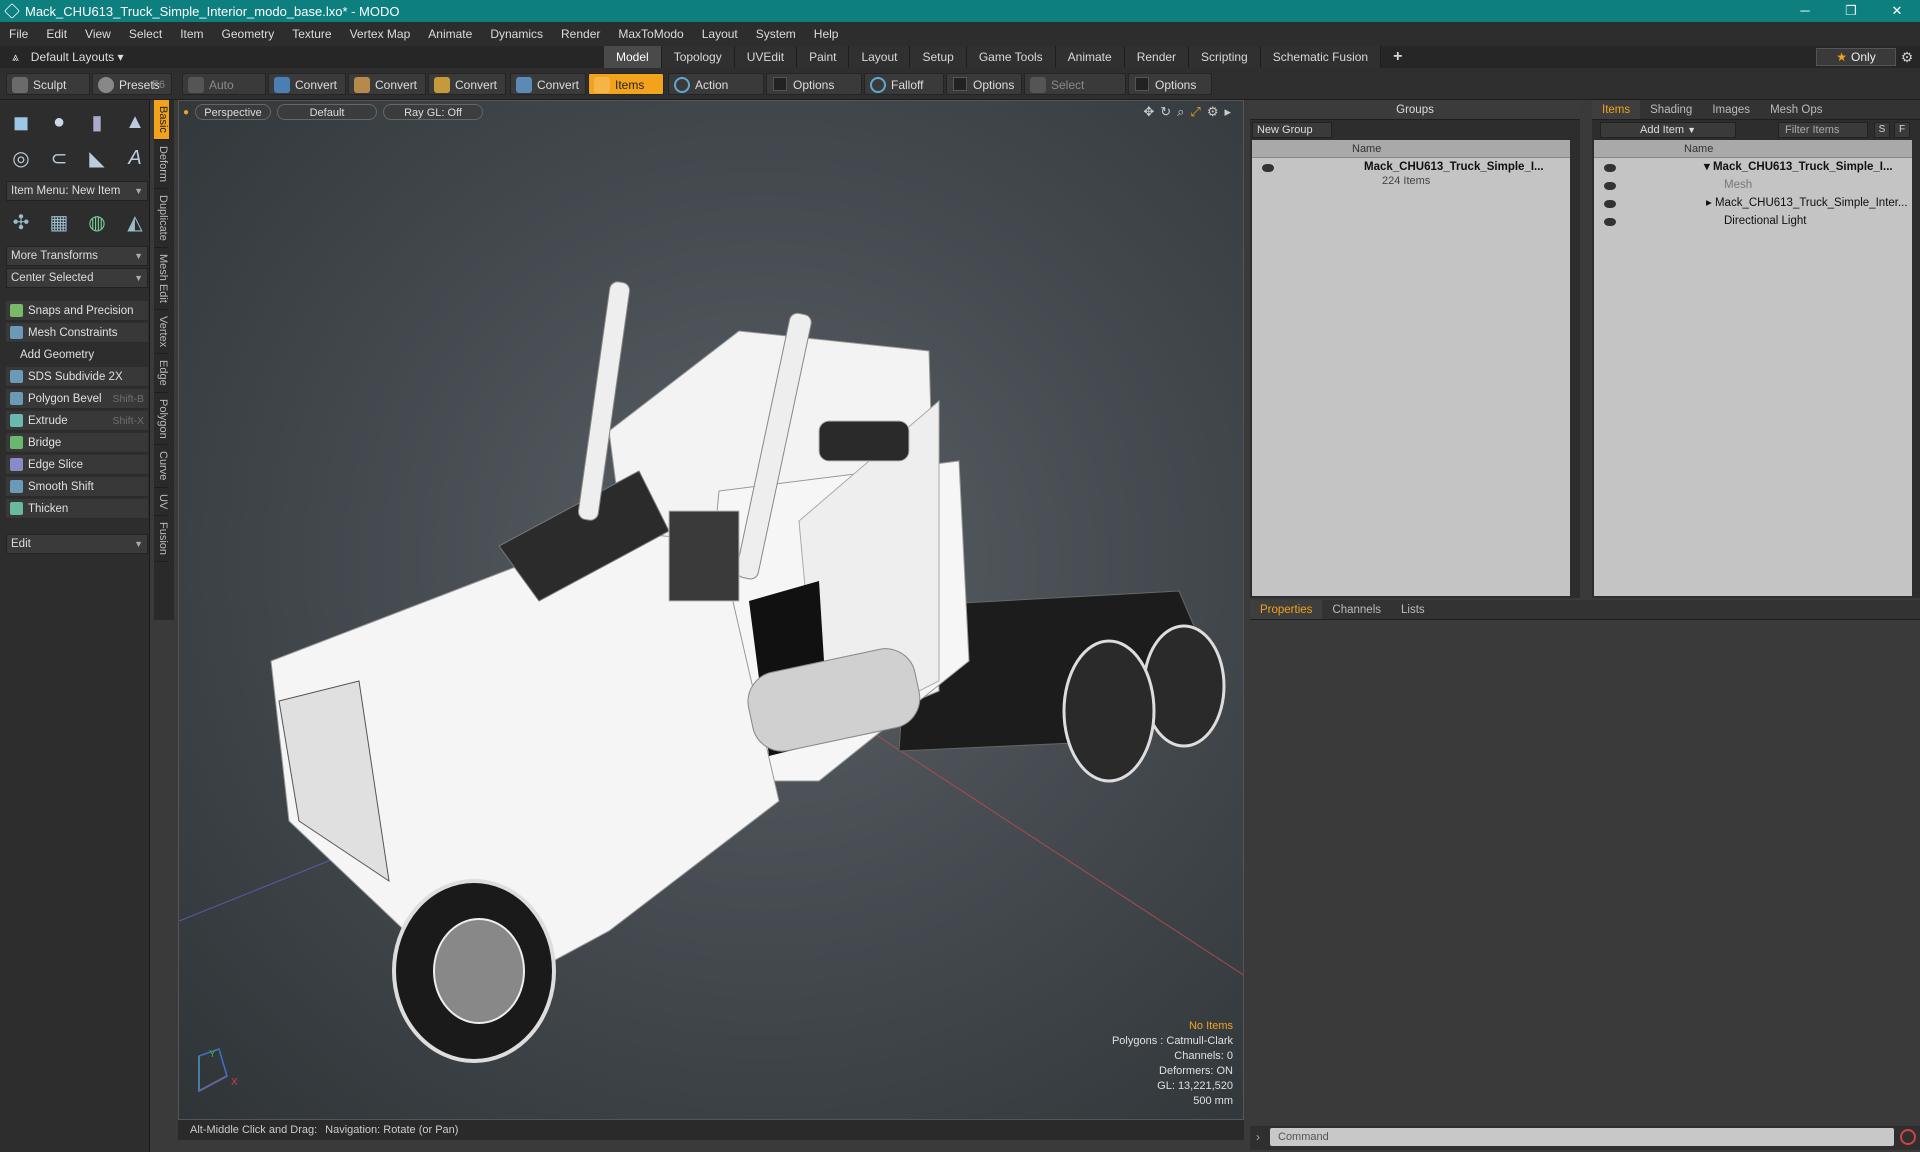  Describe the element at coordinates (548, 84) in the screenshot. I see `convert-button-4: Convert` at that location.